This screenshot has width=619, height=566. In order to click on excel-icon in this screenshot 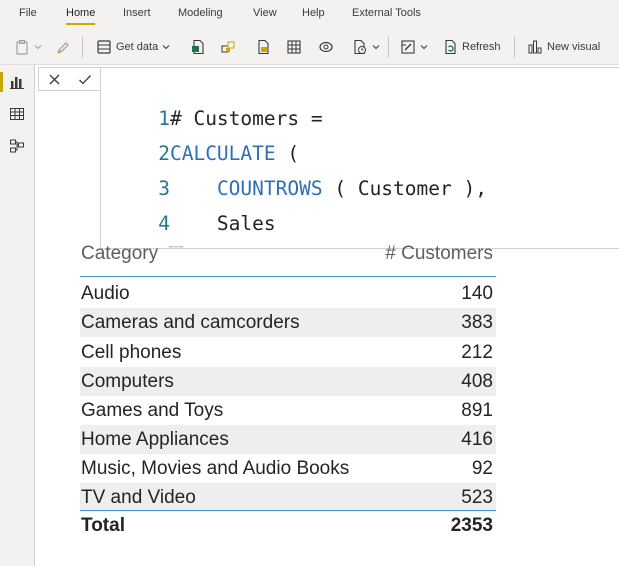, I will do `click(198, 47)`.